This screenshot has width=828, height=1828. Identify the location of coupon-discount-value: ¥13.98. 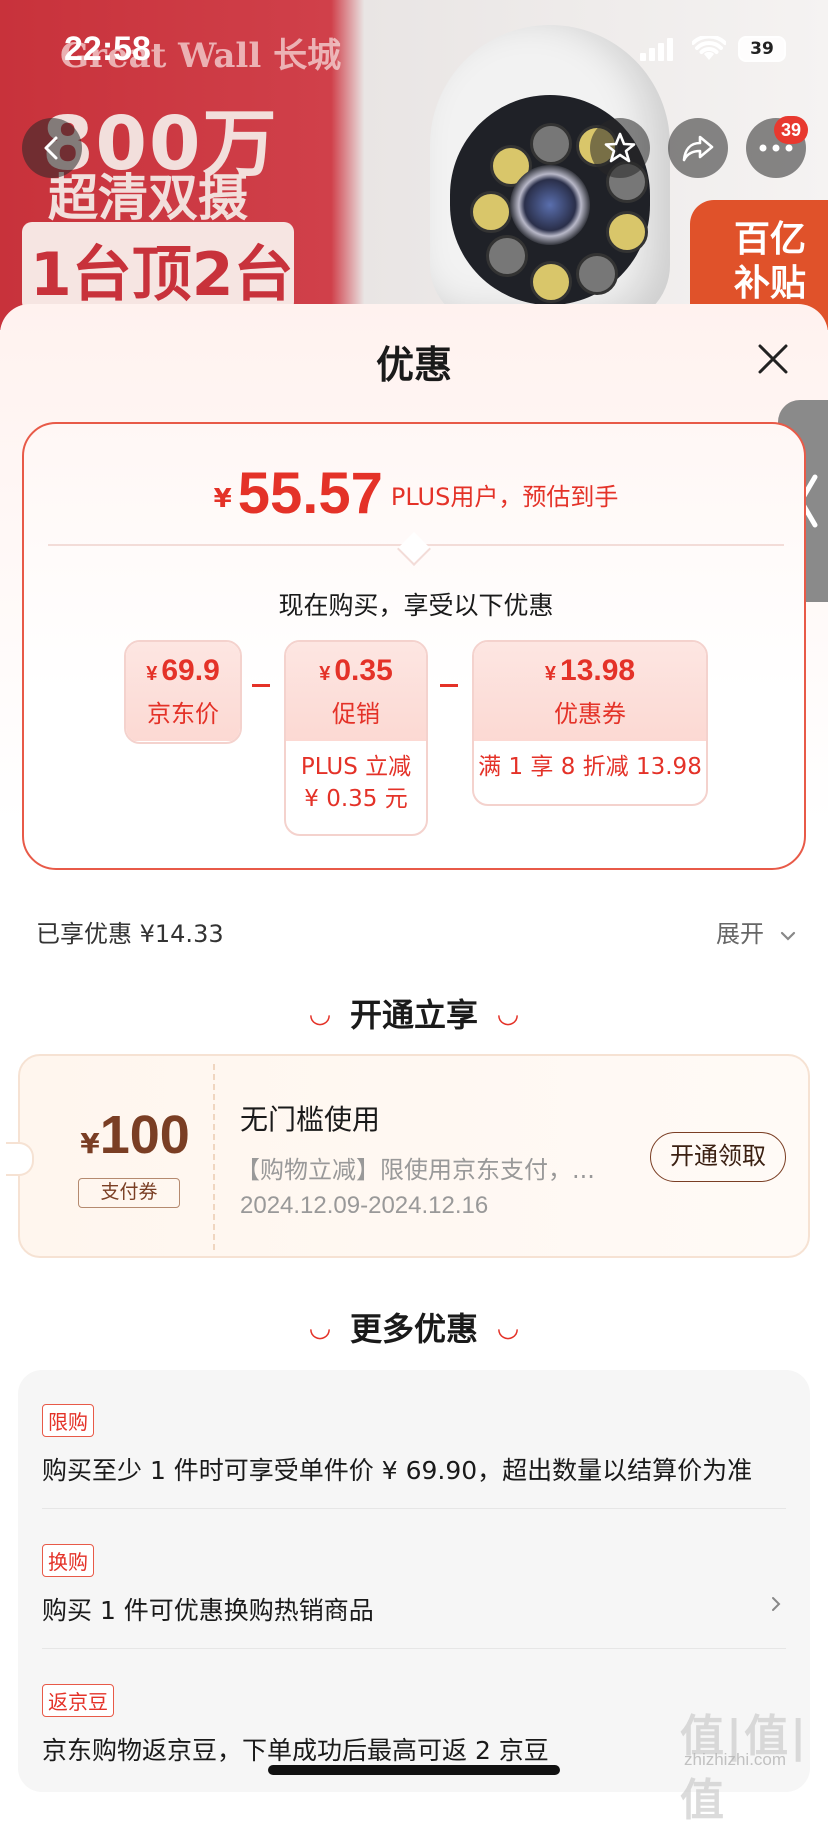
(590, 665).